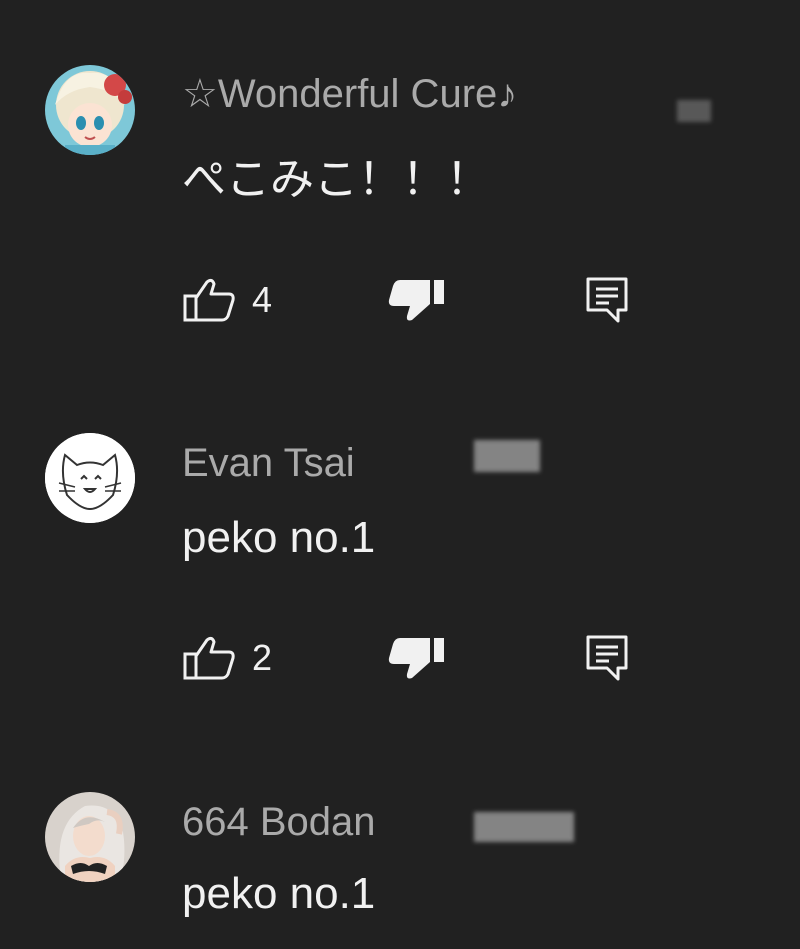 The height and width of the screenshot is (949, 800). I want to click on cat-sketch-avatar-icon, so click(90, 478).